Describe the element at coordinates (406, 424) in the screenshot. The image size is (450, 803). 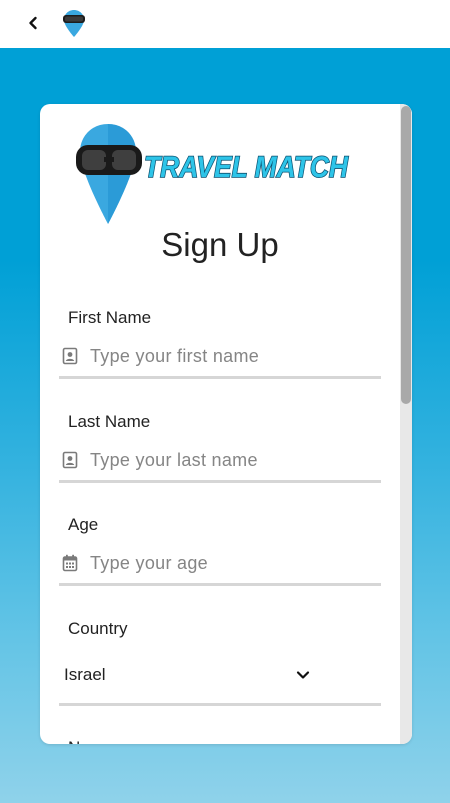
I see `scrollbar-track` at that location.